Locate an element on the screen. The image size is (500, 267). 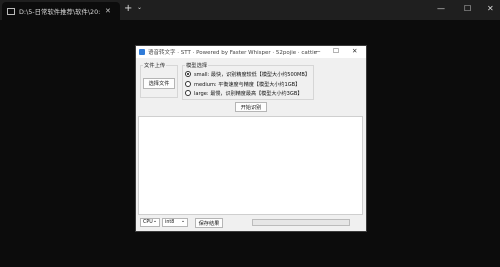
file-upload-label: 文件上传 is located at coordinates (155, 65).